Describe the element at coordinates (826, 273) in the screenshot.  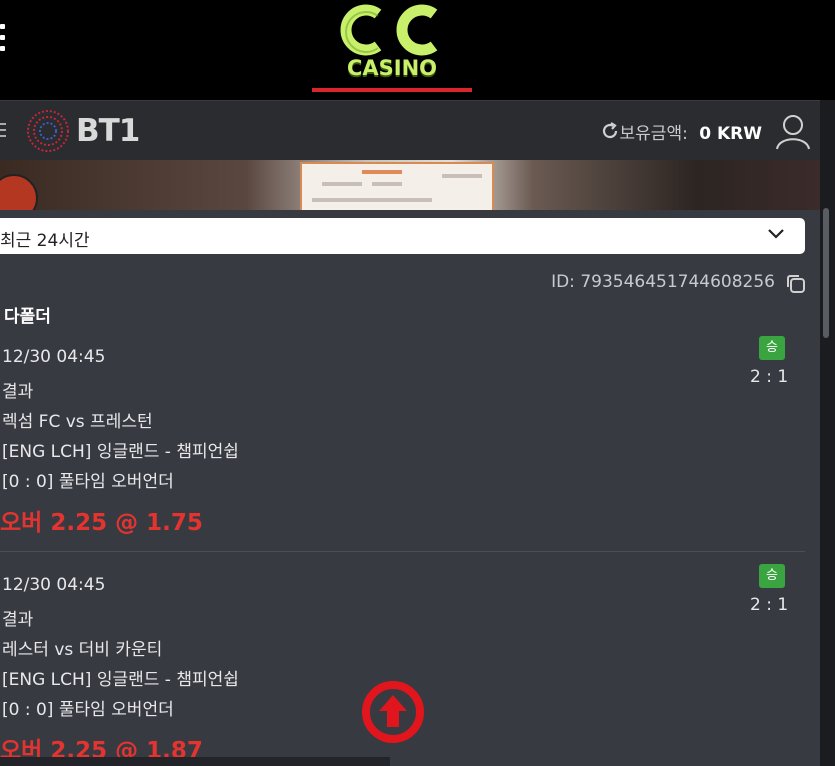
I see `scrollbar-thumb` at that location.